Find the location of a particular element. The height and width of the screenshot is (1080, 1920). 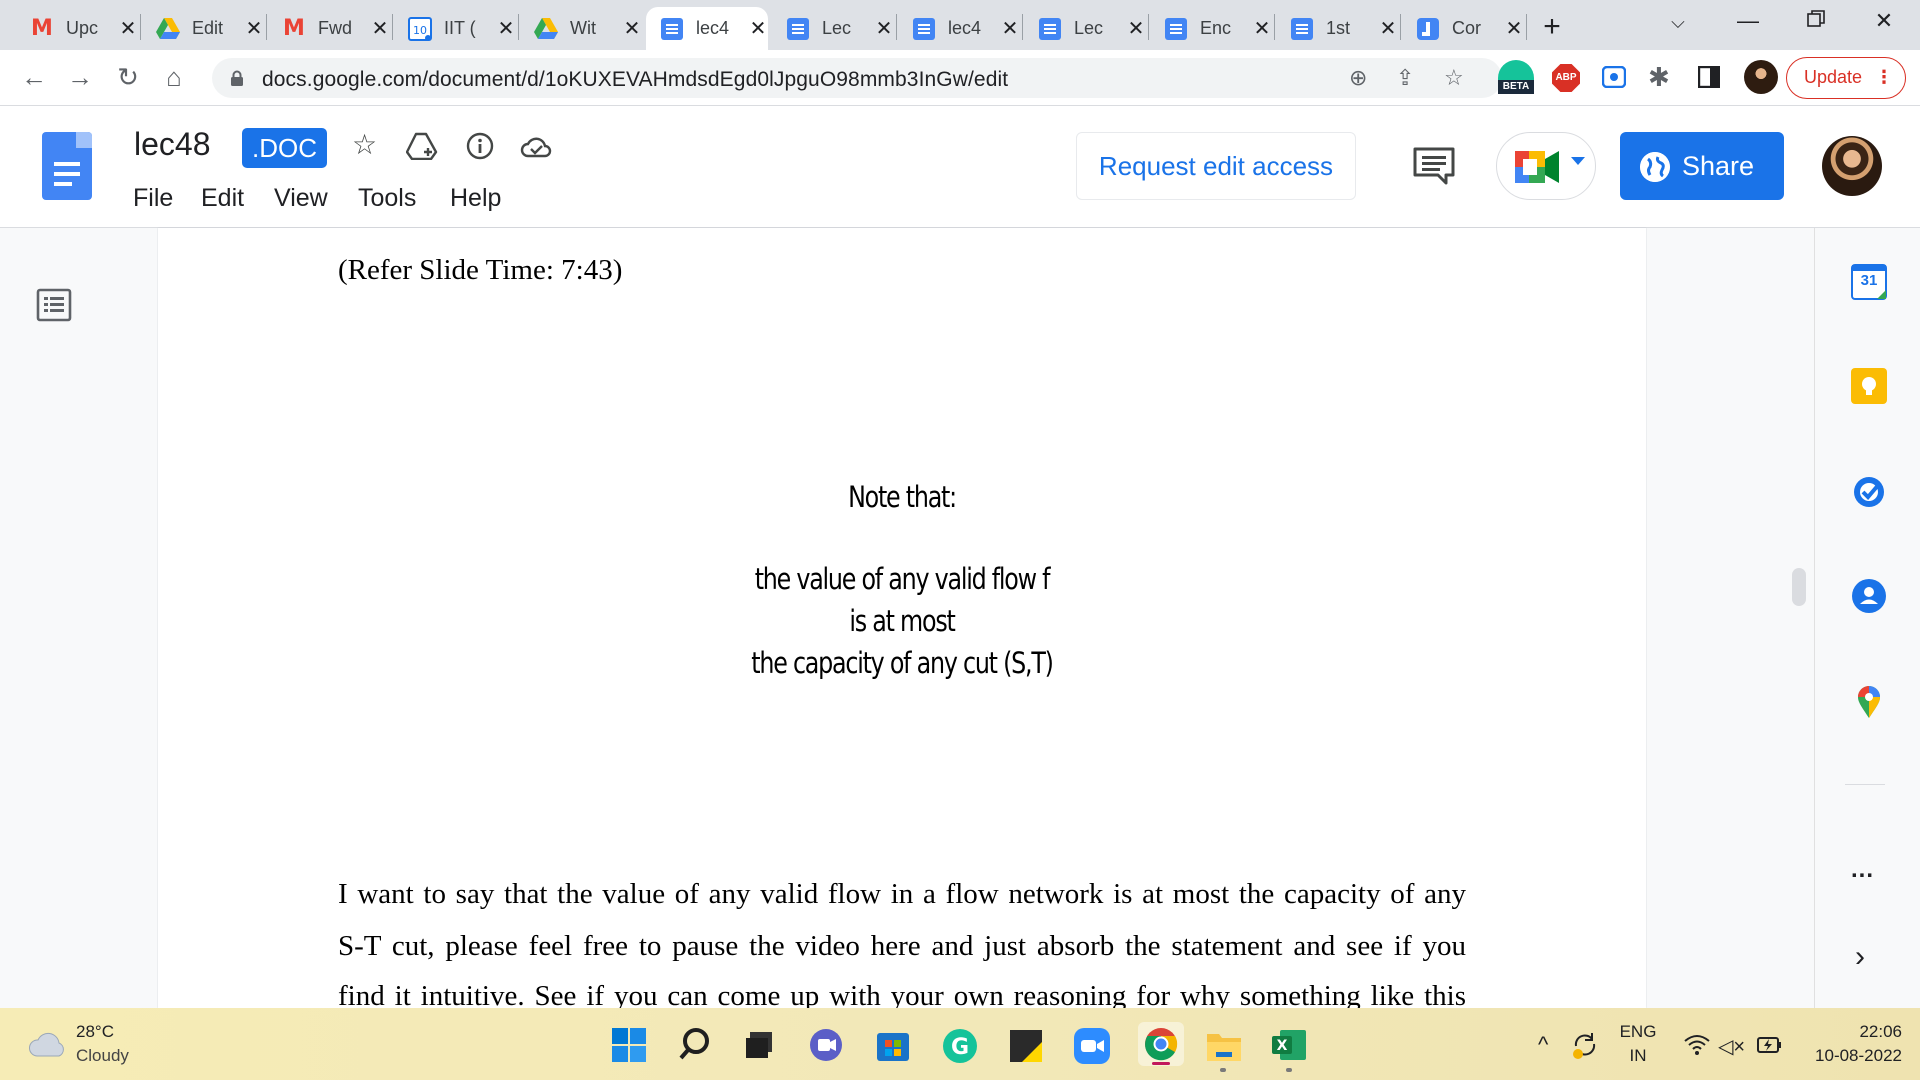

menu-view: View is located at coordinates (301, 198).